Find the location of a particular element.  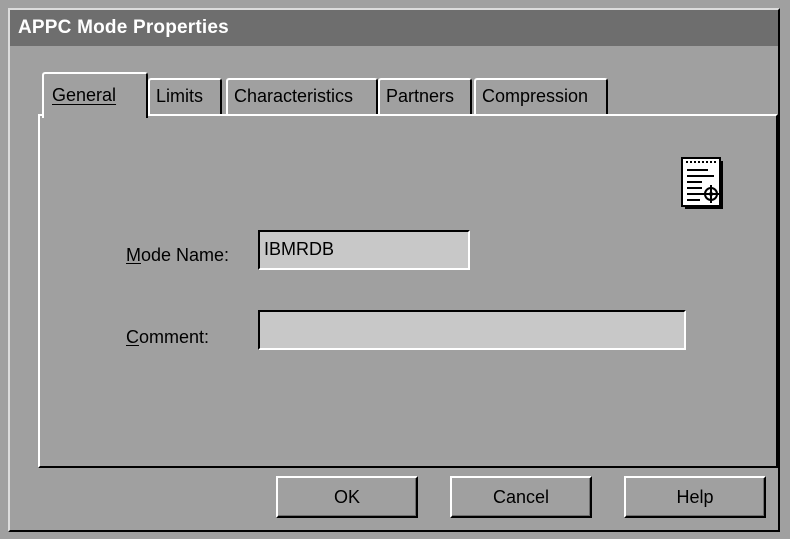

comment-field is located at coordinates (472, 330).